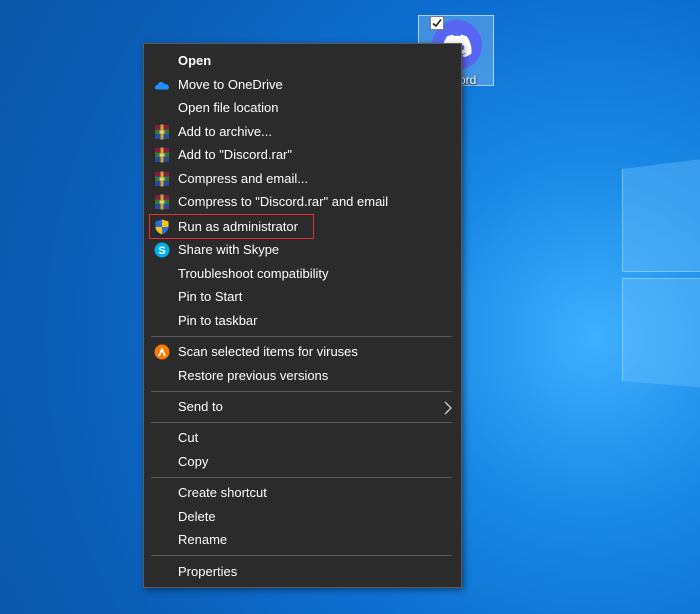 This screenshot has width=700, height=614. What do you see at coordinates (228, 107) in the screenshot?
I see `menu-item-label: Open file location` at bounding box center [228, 107].